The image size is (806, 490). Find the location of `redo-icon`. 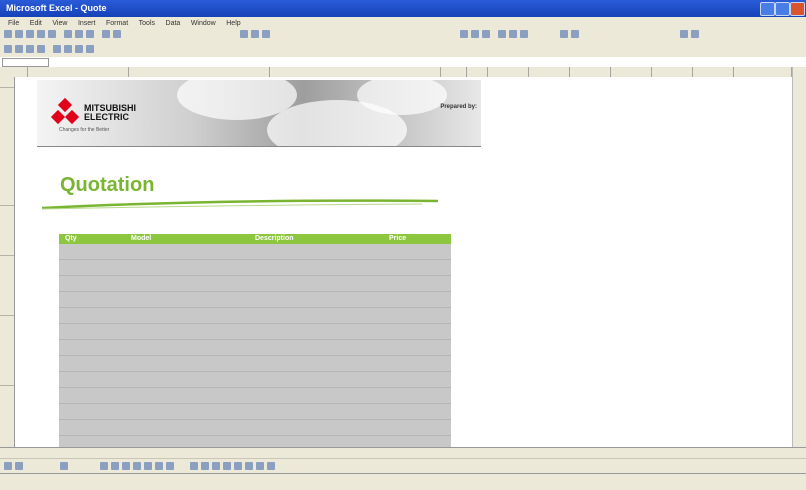

redo-icon is located at coordinates (117, 34).